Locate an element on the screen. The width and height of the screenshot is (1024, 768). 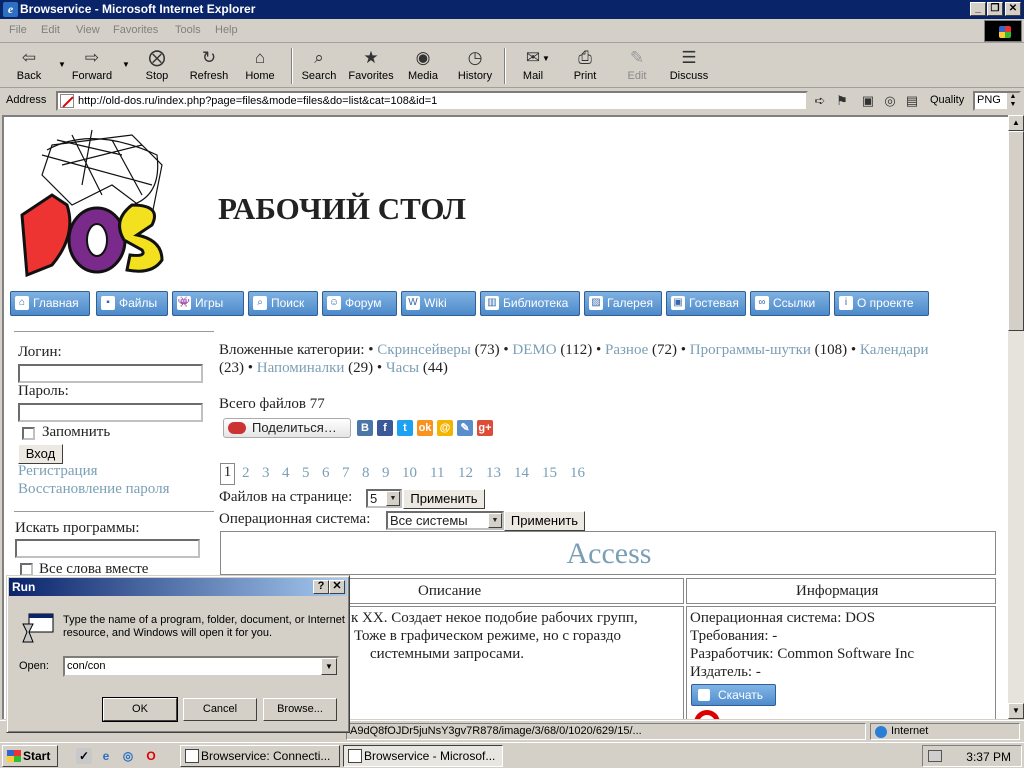
mail-button: ✉ Mail is located at coordinates (533, 66).